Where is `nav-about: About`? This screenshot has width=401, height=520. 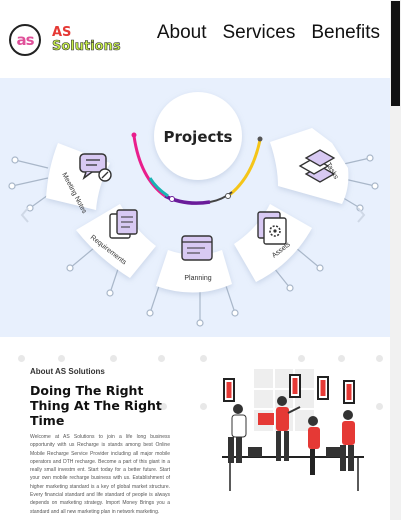
nav-about: About is located at coordinates (182, 33).